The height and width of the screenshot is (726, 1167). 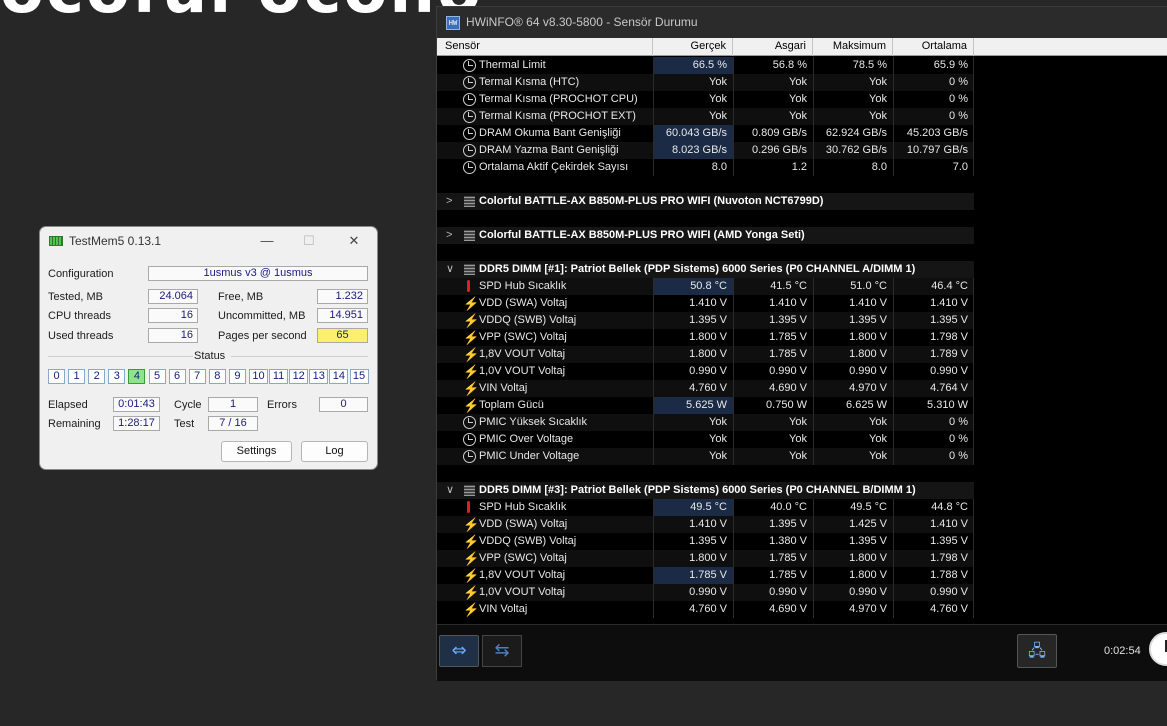 I want to click on sensor-row: ⚡ VIN Voltaj 4.760 V 4.690 V 4.970 V 4.764 V, so click(x=705, y=388).